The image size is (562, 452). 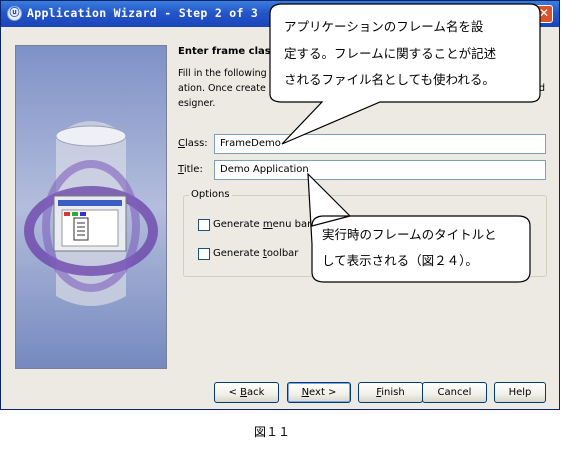 I want to click on figure-caption: 図１１, so click(x=272, y=432).